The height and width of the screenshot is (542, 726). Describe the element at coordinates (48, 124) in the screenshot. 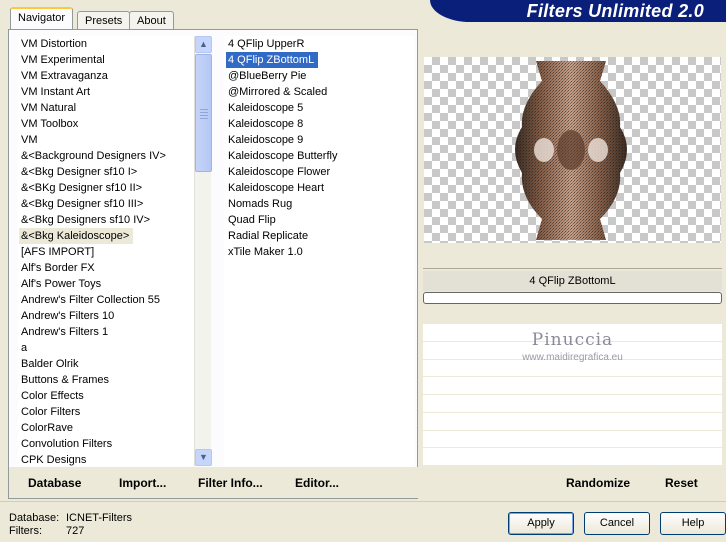

I see `list-item: VM Toolbox` at that location.